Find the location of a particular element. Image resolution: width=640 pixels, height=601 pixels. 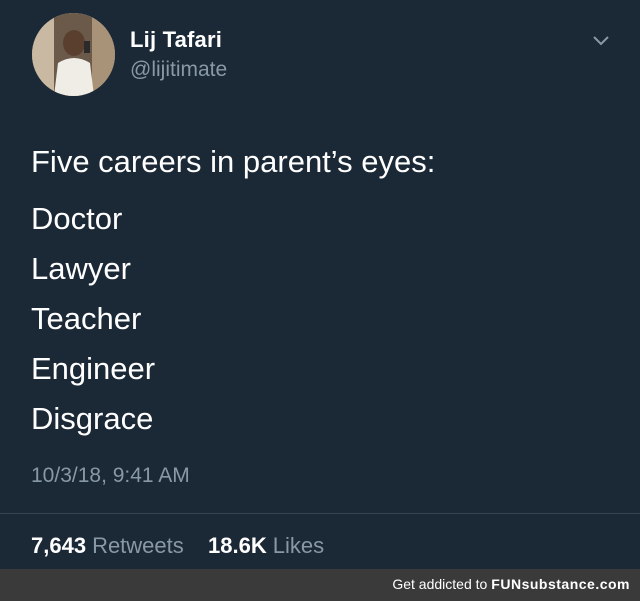

watermark-prefix: Get addicted to is located at coordinates (440, 584).